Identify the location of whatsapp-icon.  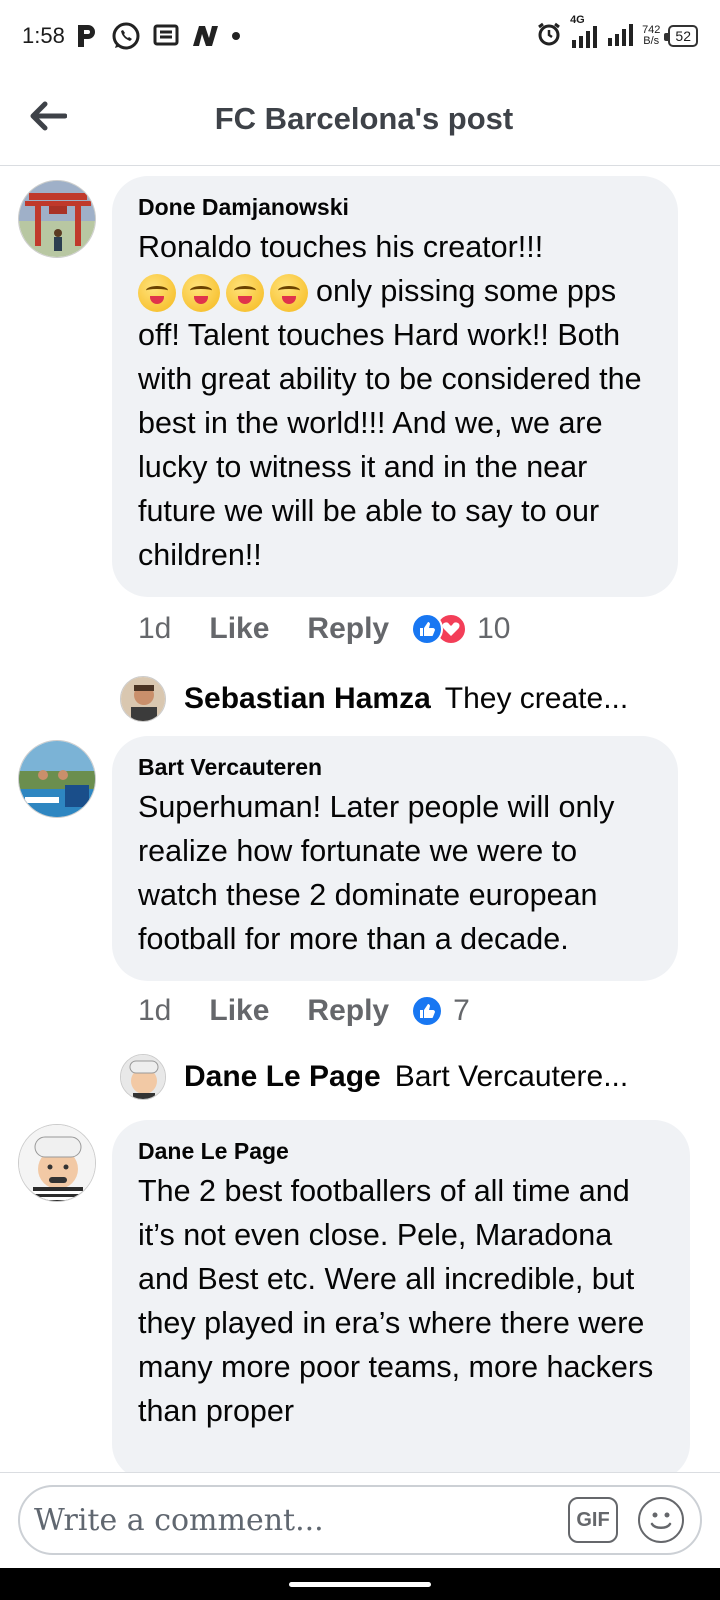
(126, 36).